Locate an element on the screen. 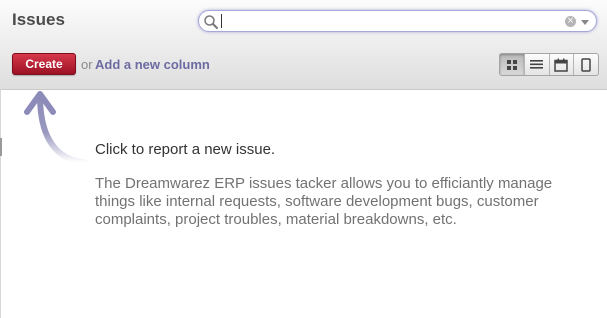  search-icon is located at coordinates (211, 22).